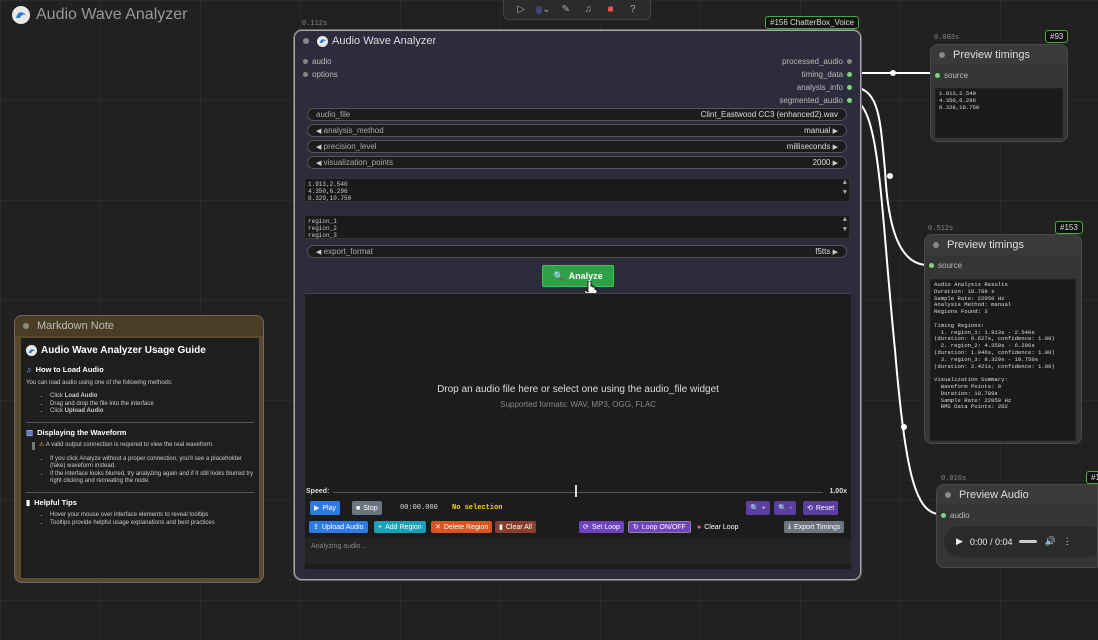 This screenshot has height=640, width=1098. What do you see at coordinates (1049, 541) in the screenshot?
I see `volume-icon: 🔊` at bounding box center [1049, 541].